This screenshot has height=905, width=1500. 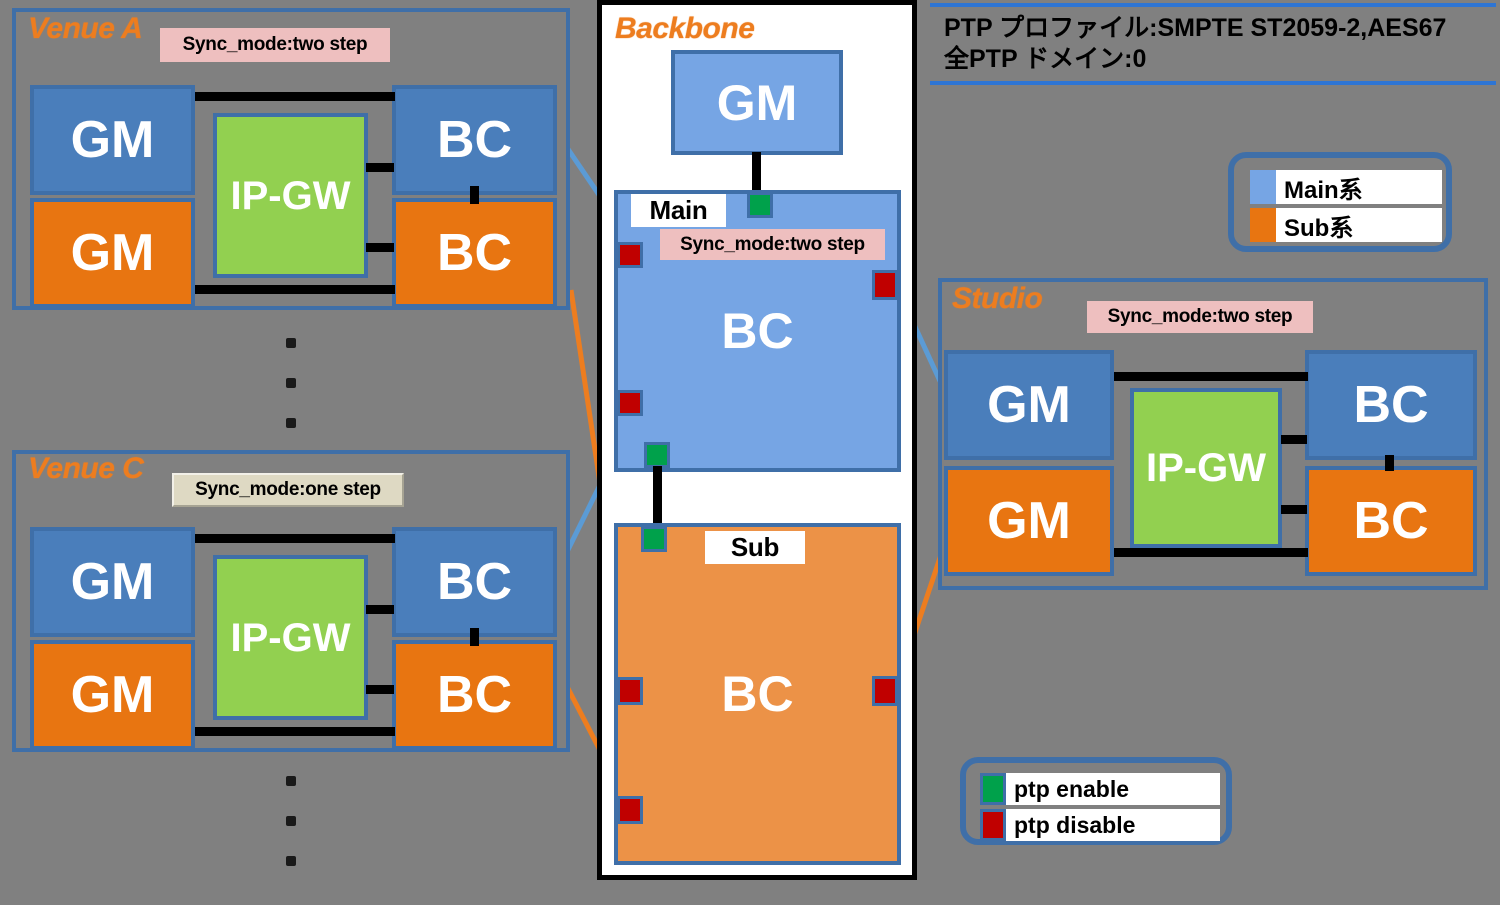 I want to click on legend-label-sub: Sub系, so click(x=1319, y=228).